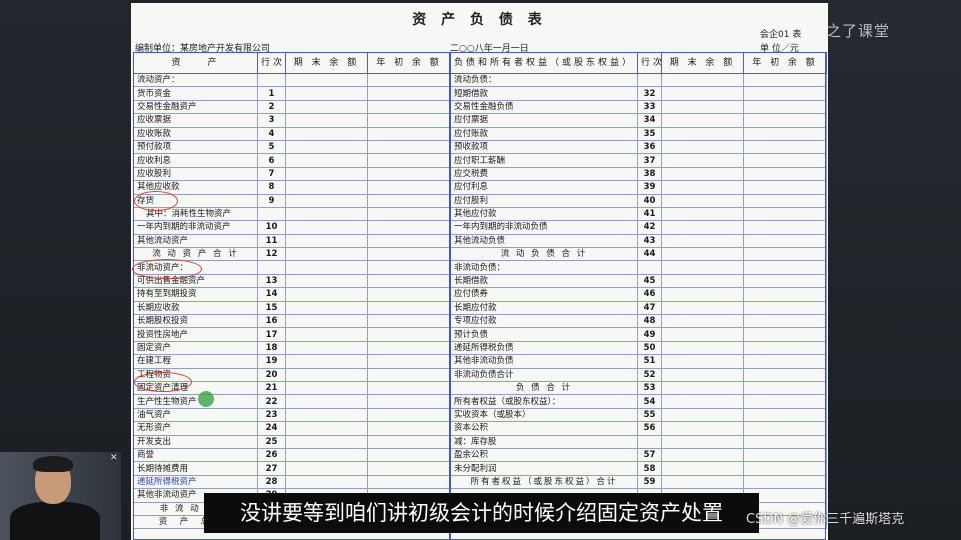 The image size is (961, 540). I want to click on asset-line-no: 25, so click(271, 441).